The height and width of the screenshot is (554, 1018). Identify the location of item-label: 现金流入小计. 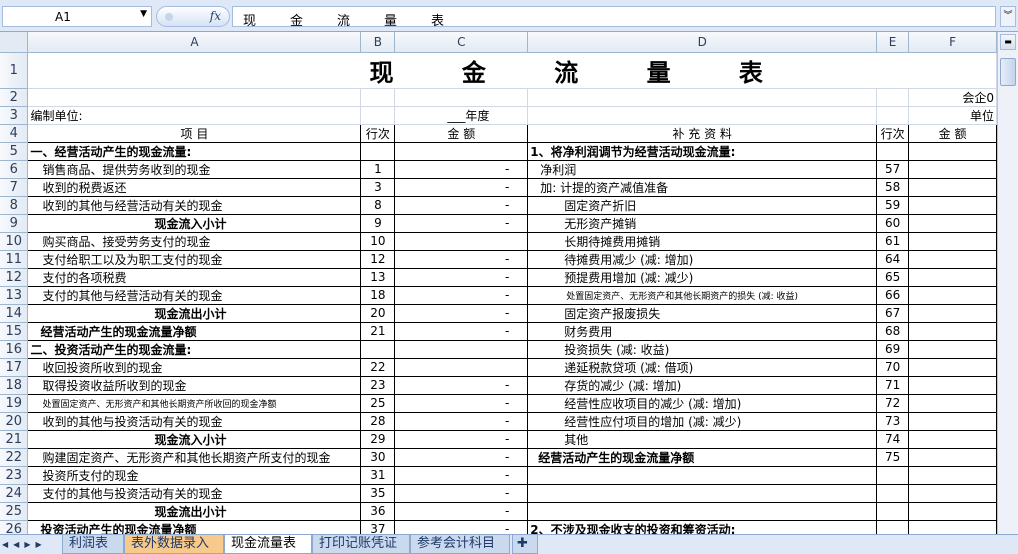
(194, 223).